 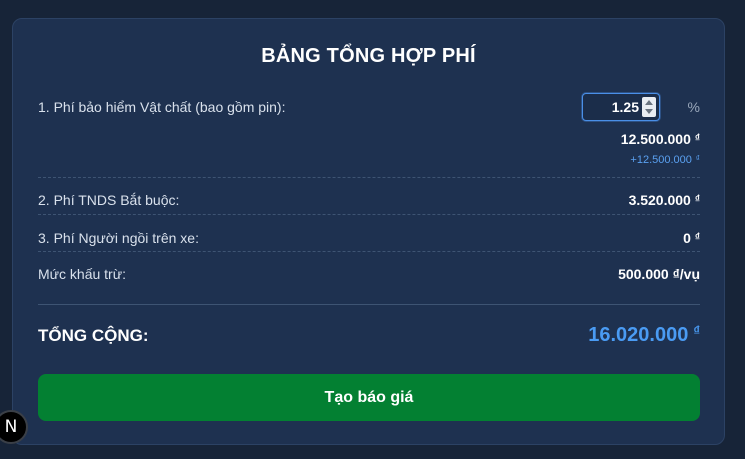 What do you see at coordinates (638, 335) in the screenshot?
I see `total-value: 16.020.000` at bounding box center [638, 335].